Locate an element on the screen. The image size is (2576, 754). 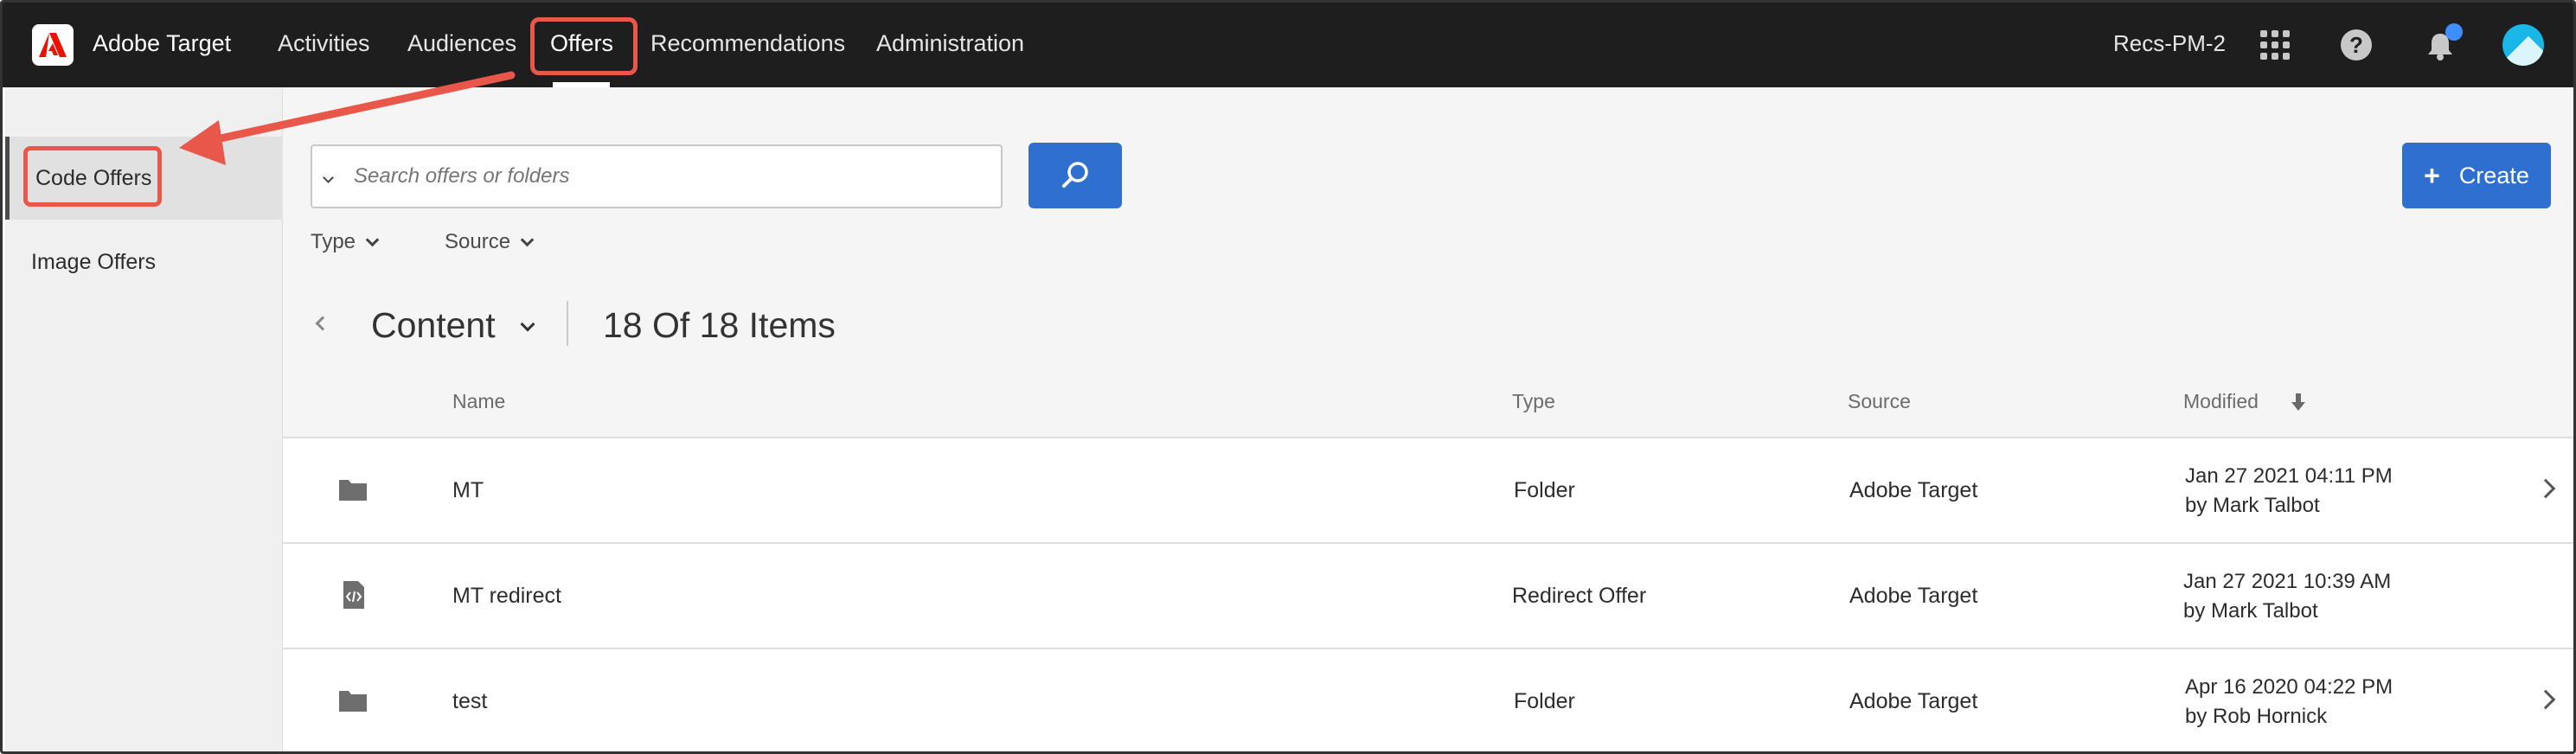
sidebar-item-label: Image Offers is located at coordinates (94, 261).